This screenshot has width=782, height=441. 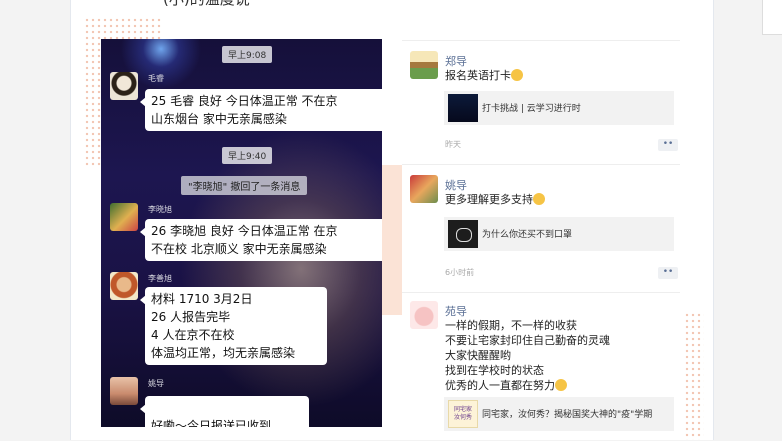 I want to click on dot-pattern-right, so click(x=694, y=376).